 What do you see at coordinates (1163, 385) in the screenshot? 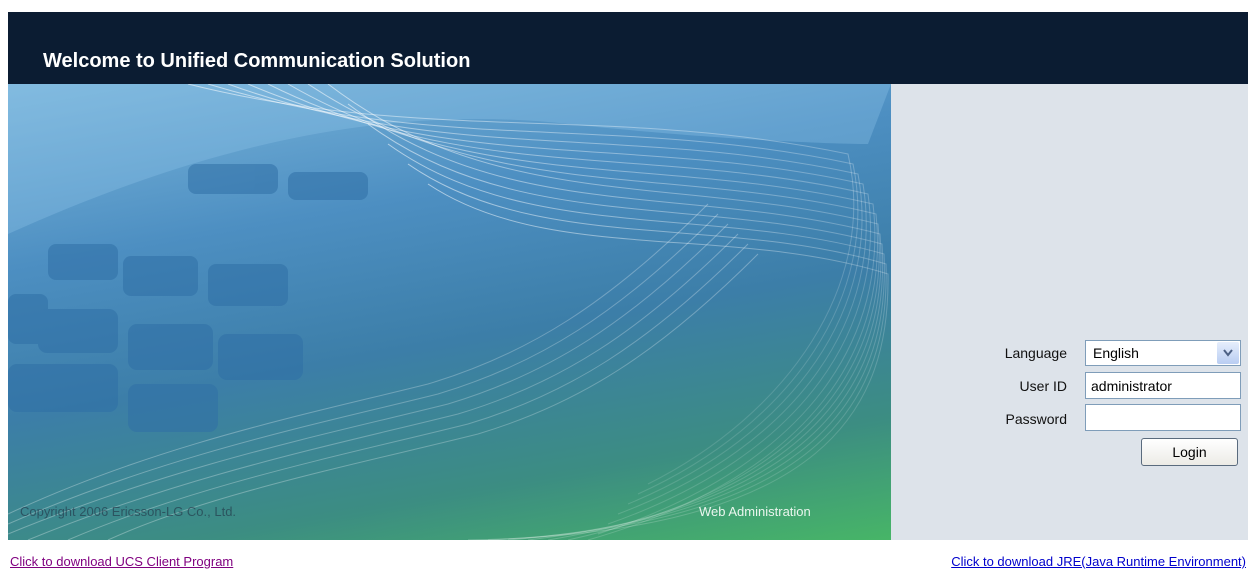
I see `user-id-input` at bounding box center [1163, 385].